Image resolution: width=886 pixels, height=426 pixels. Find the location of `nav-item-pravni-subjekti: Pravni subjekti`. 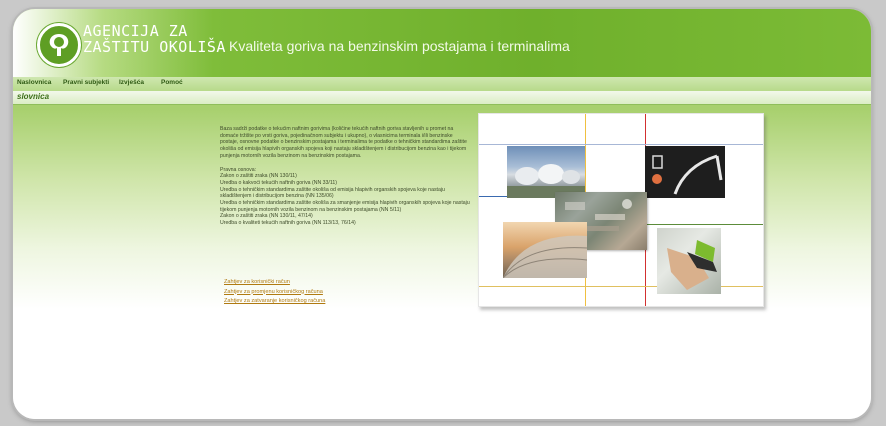

nav-item-pravni-subjekti: Pravni subjekti is located at coordinates (86, 82).